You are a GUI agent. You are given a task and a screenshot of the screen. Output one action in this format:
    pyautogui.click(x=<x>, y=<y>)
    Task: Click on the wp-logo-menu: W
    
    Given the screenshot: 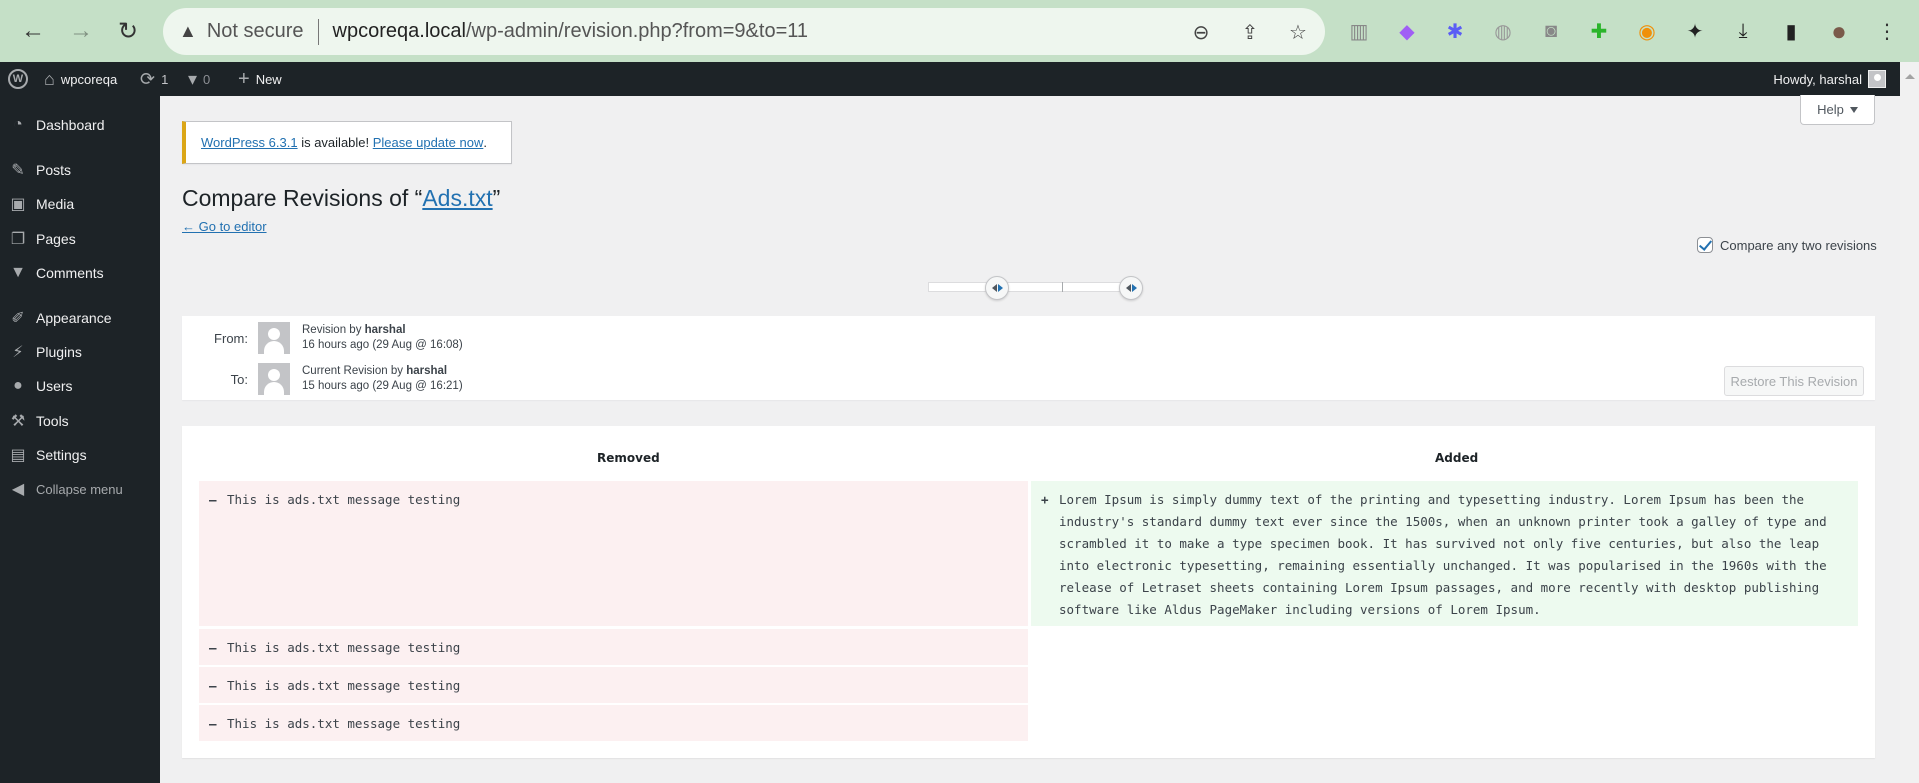 What is the action you would take?
    pyautogui.click(x=18, y=79)
    